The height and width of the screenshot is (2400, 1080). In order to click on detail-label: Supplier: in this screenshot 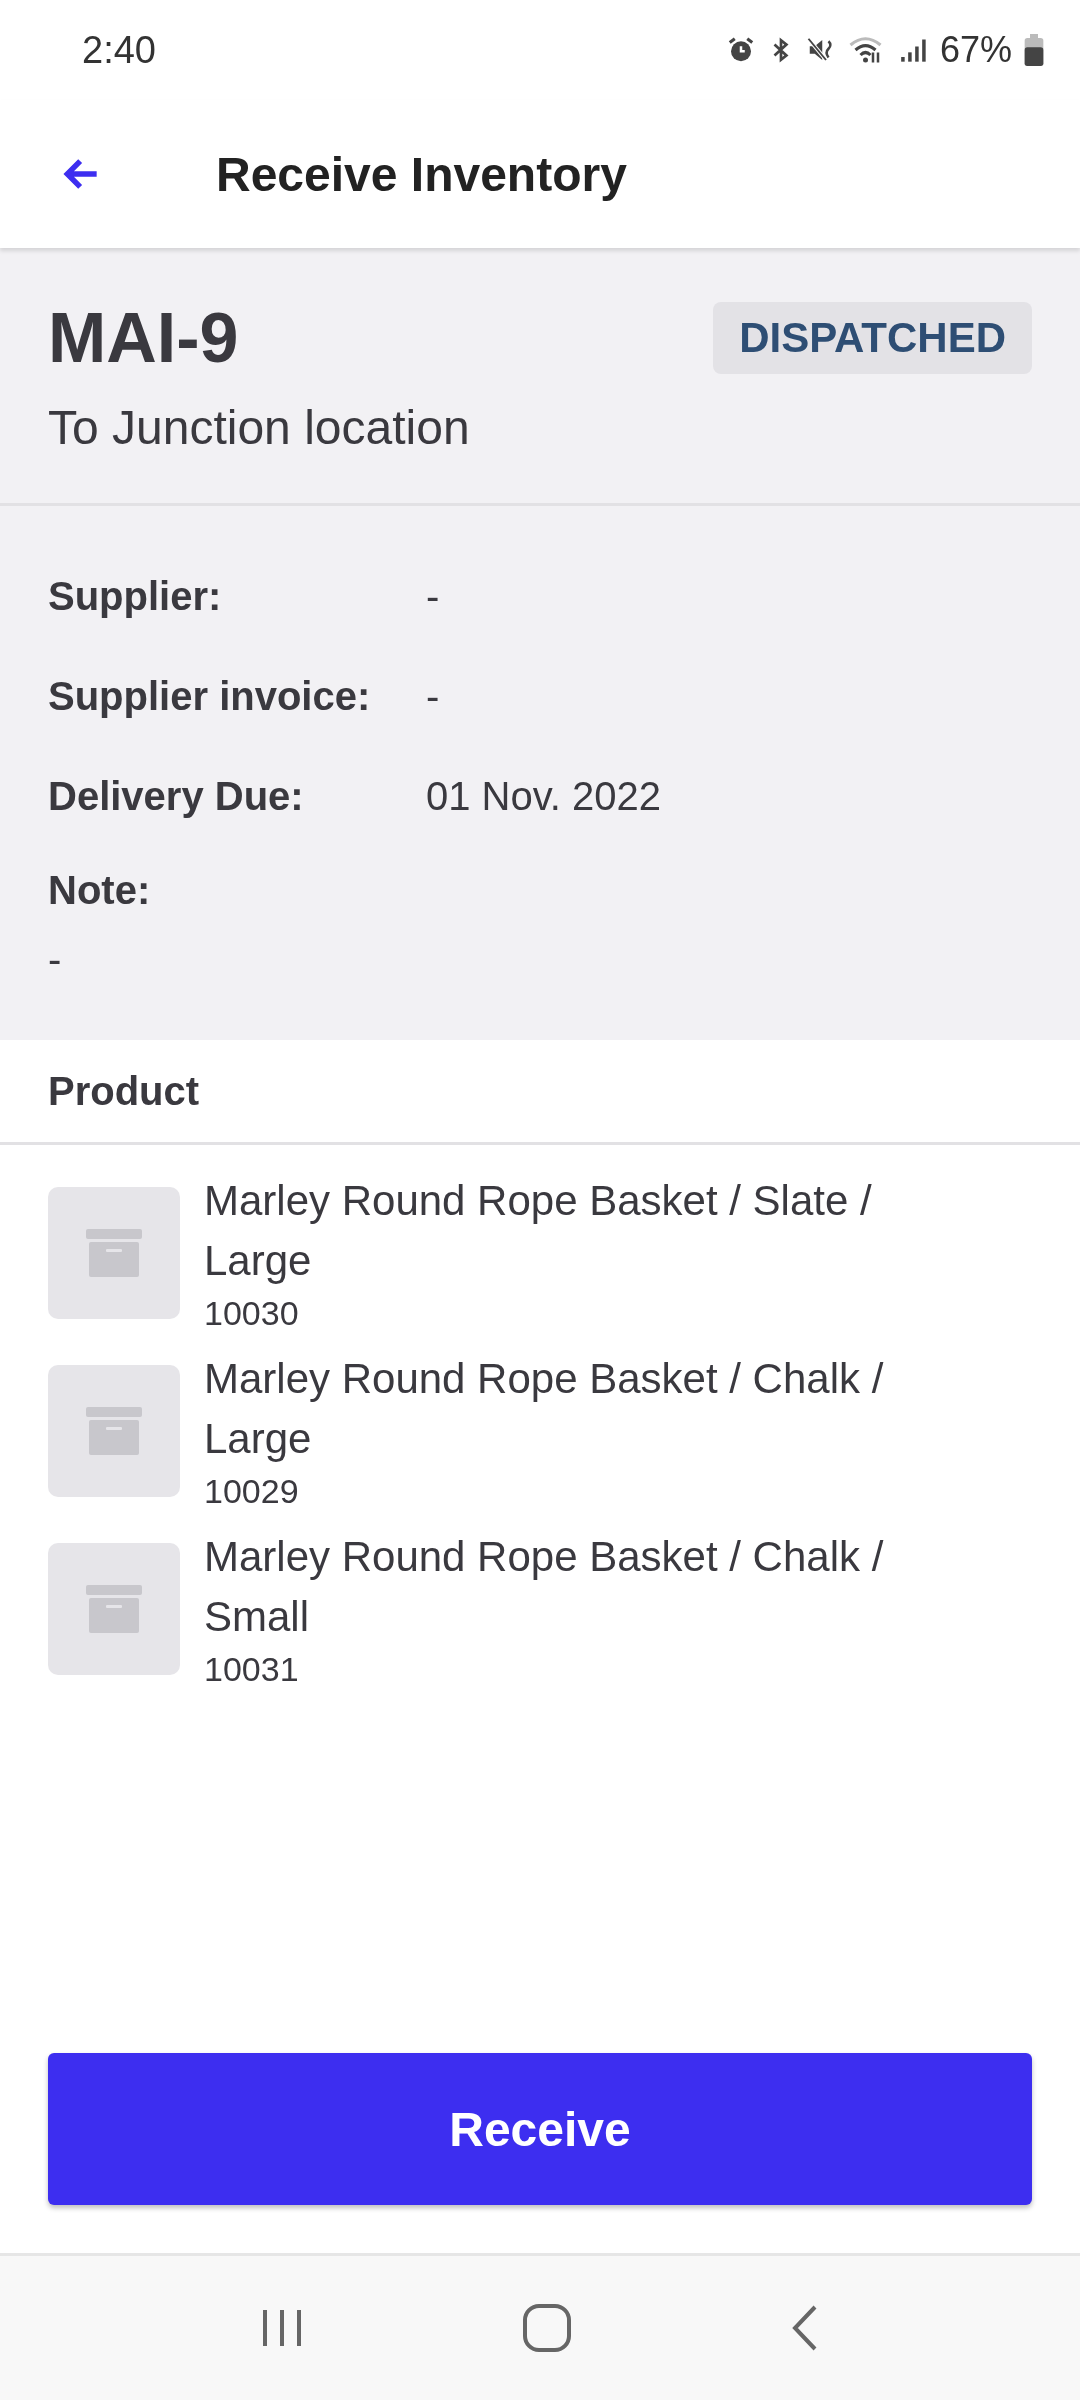, I will do `click(135, 596)`.